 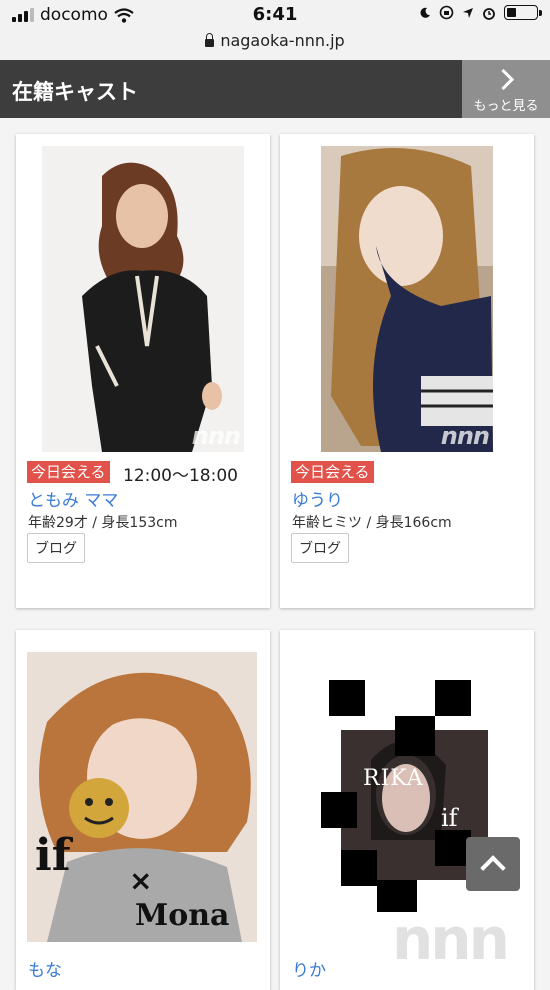 What do you see at coordinates (75, 92) in the screenshot?
I see `section-title: 在籍キャスト` at bounding box center [75, 92].